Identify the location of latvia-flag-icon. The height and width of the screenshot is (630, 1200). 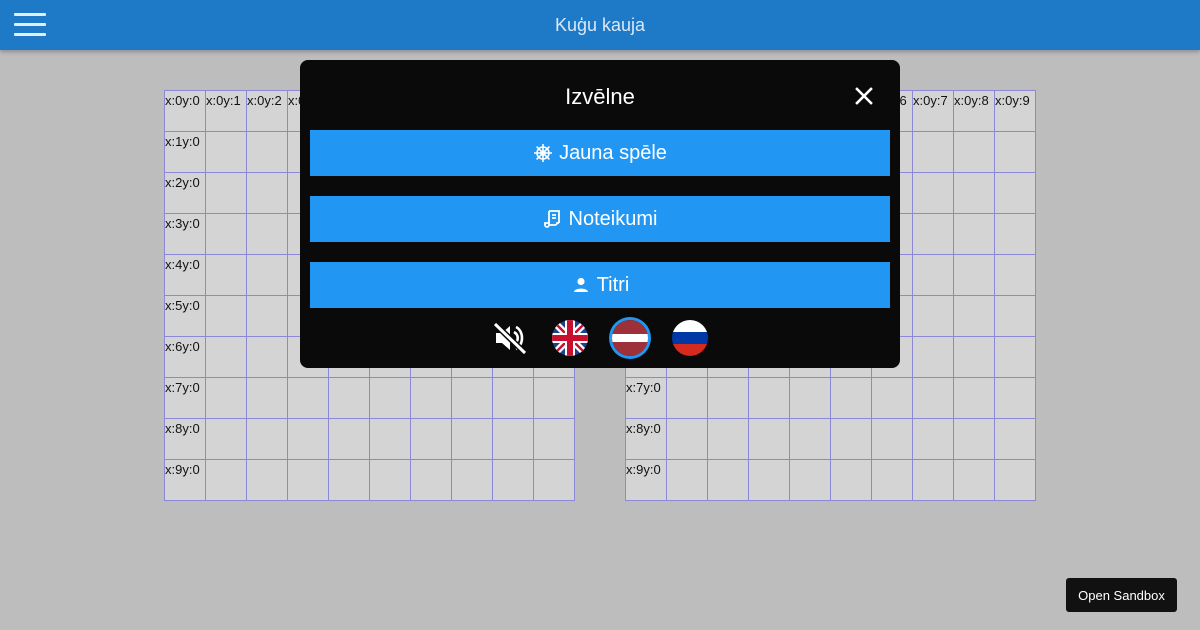
(630, 338).